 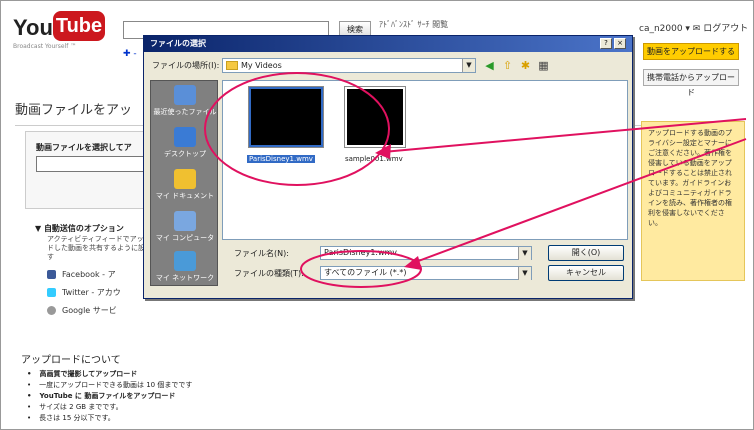 I want to click on page-title: 動画ファイルをアッ, so click(x=74, y=110).